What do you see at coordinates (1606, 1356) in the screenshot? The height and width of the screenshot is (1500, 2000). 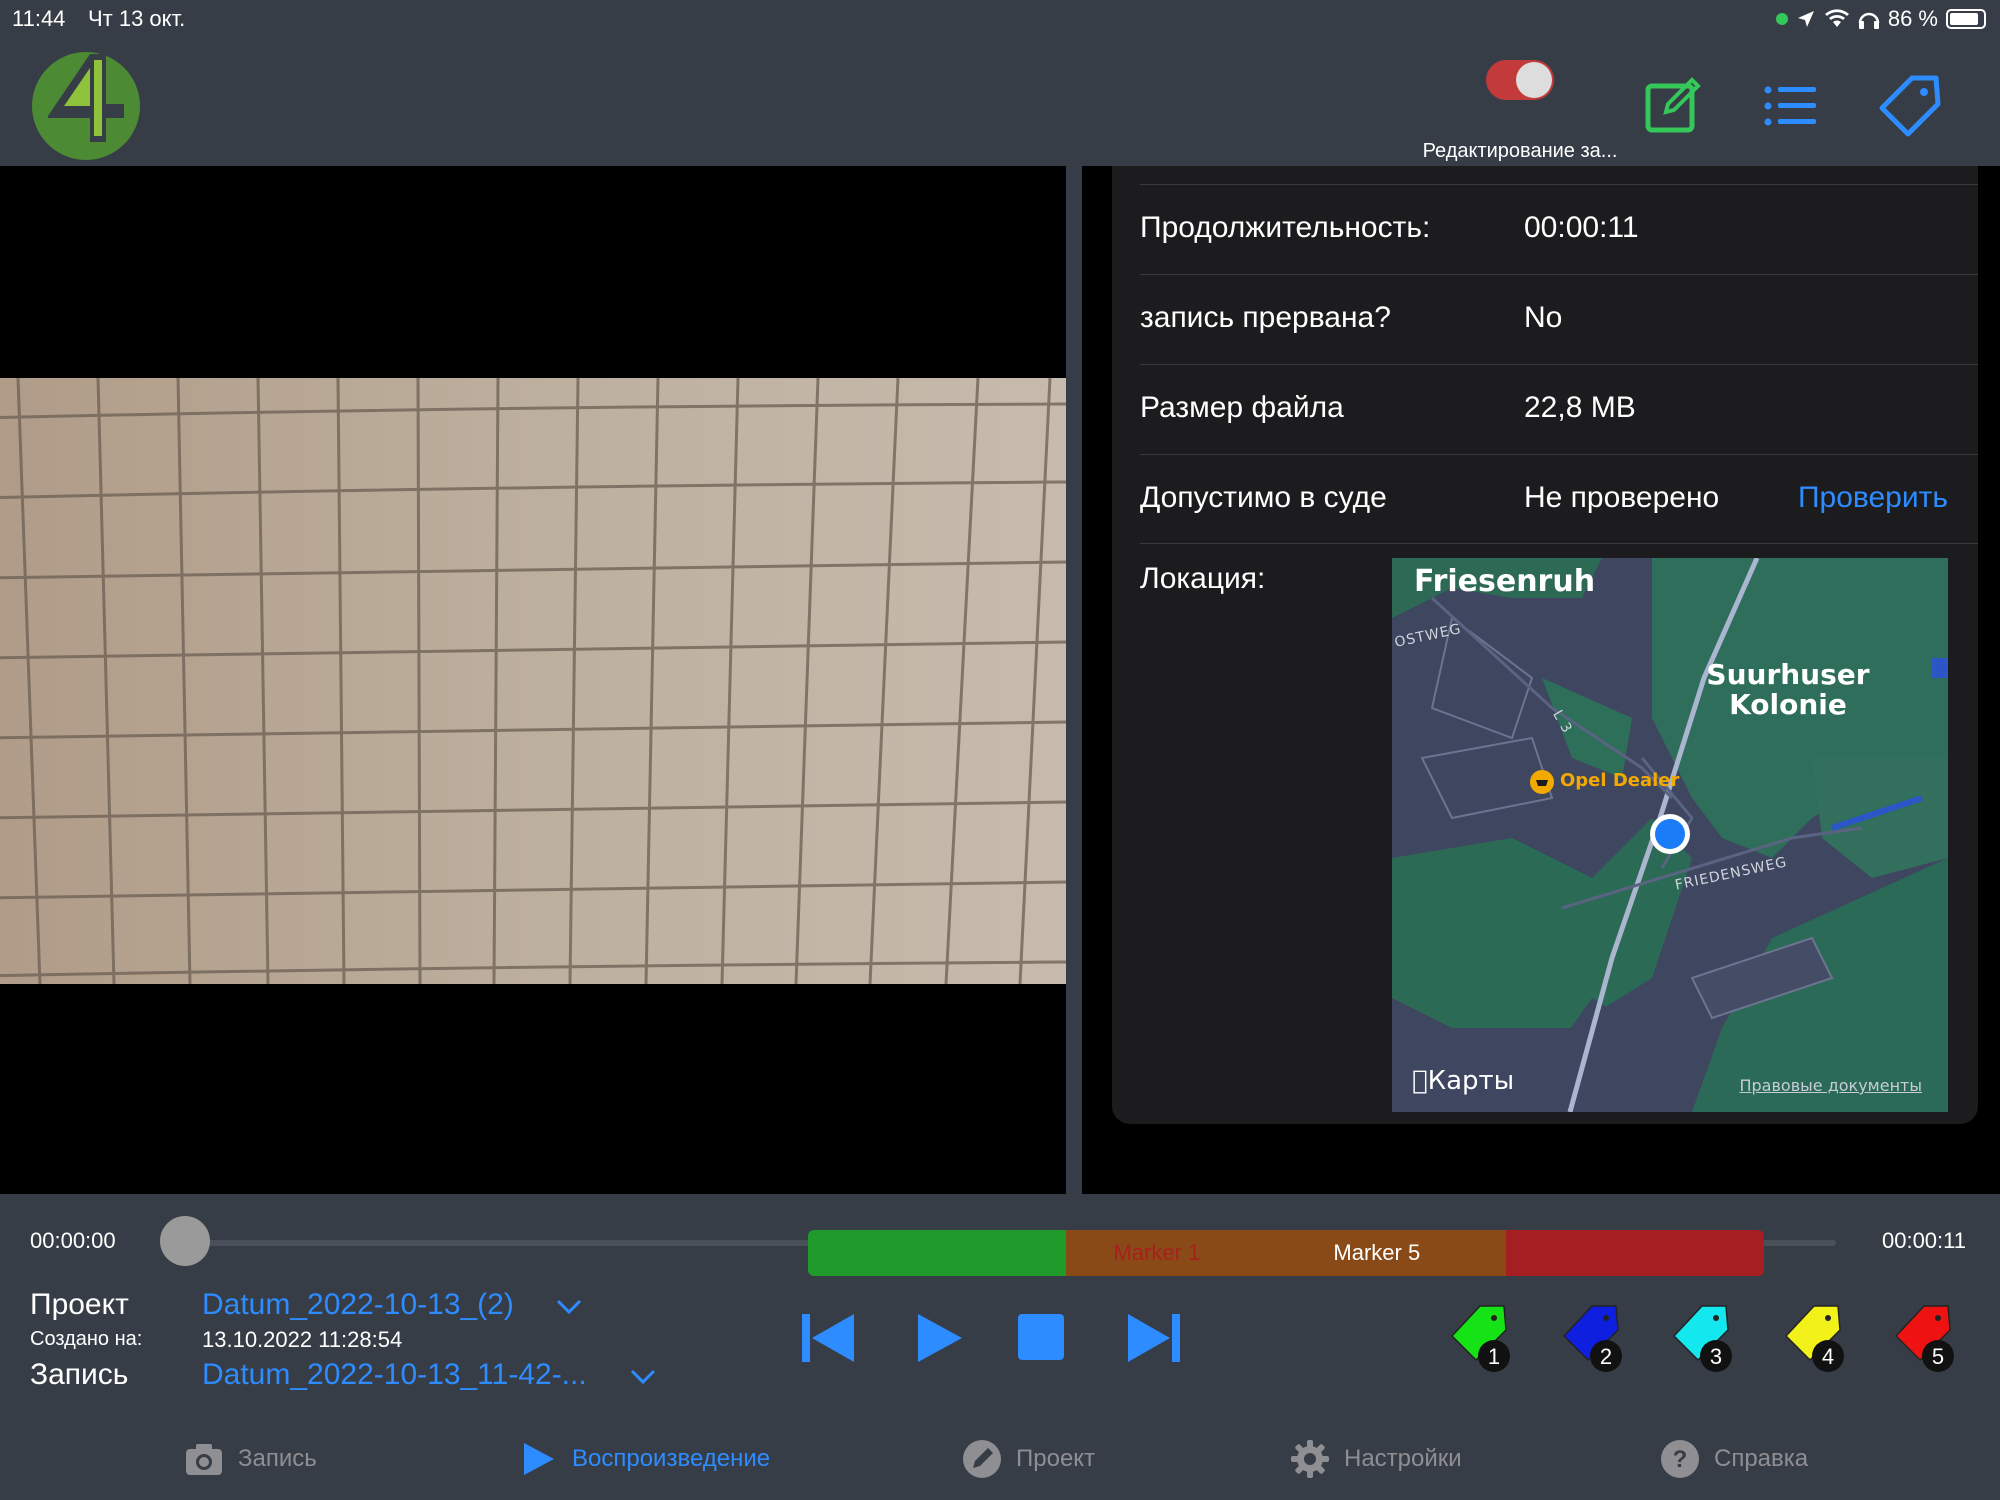 I see `marker-tag-number: 2` at bounding box center [1606, 1356].